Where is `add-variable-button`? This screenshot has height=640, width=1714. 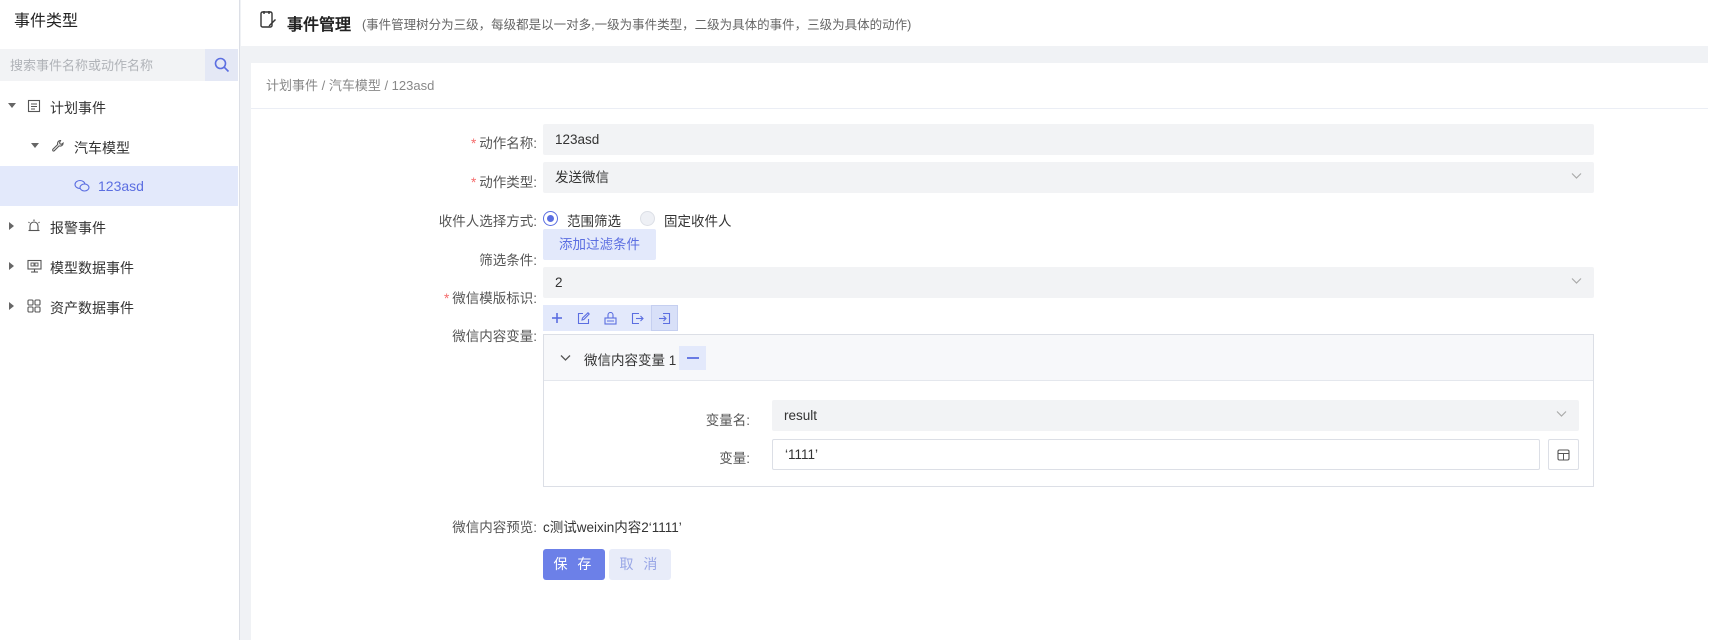
add-variable-button is located at coordinates (556, 318).